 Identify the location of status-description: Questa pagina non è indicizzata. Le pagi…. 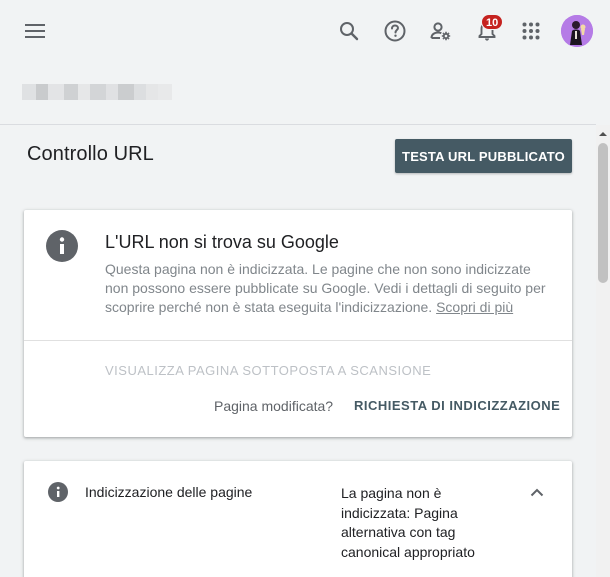
(331, 288).